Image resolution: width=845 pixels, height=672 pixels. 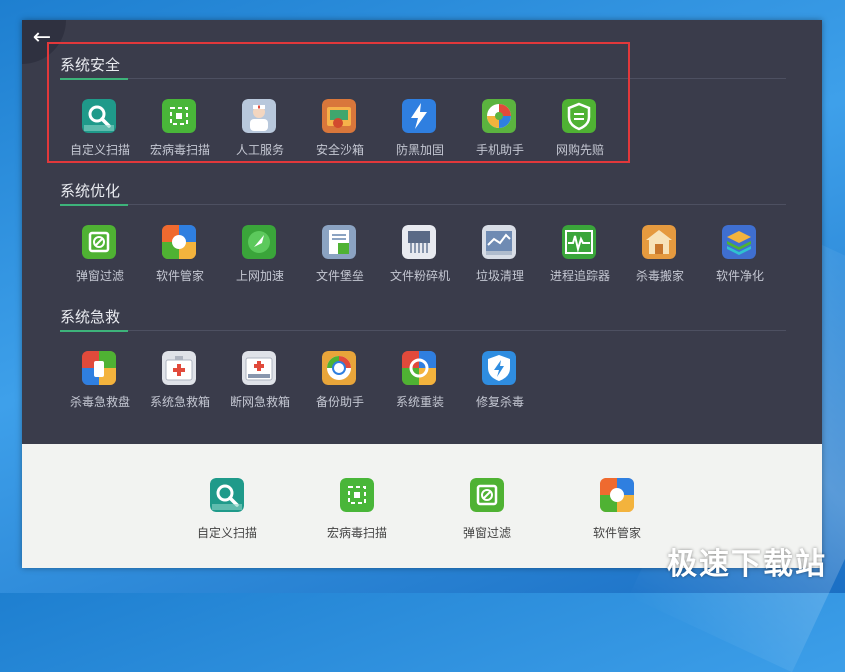 I want to click on tool-tile: 进程追踪器, so click(x=580, y=259).